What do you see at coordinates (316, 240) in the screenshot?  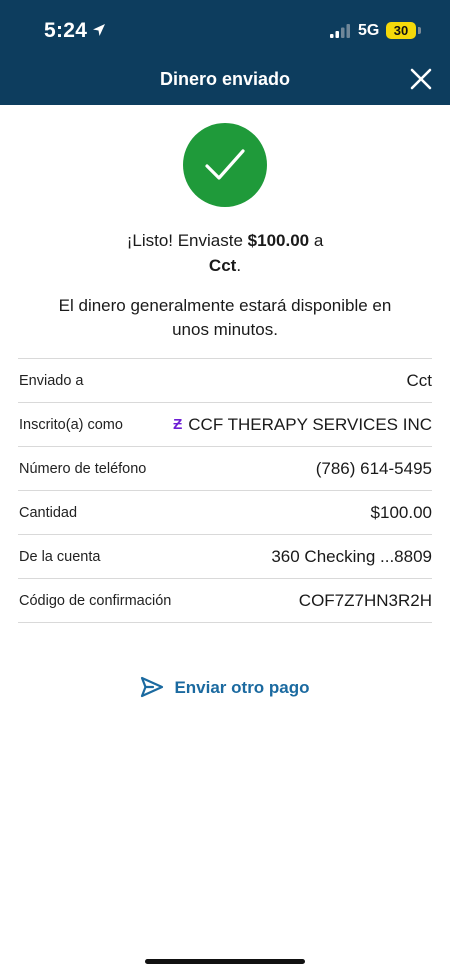 I see `success-message-mid: a` at bounding box center [316, 240].